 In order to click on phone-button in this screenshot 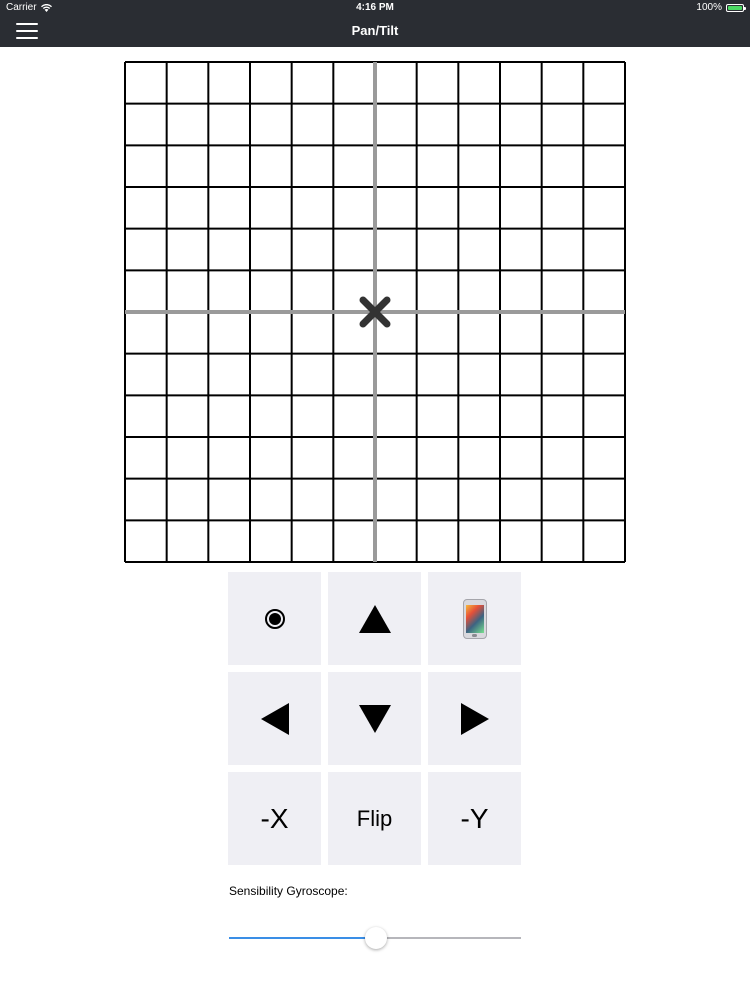, I will do `click(474, 618)`.